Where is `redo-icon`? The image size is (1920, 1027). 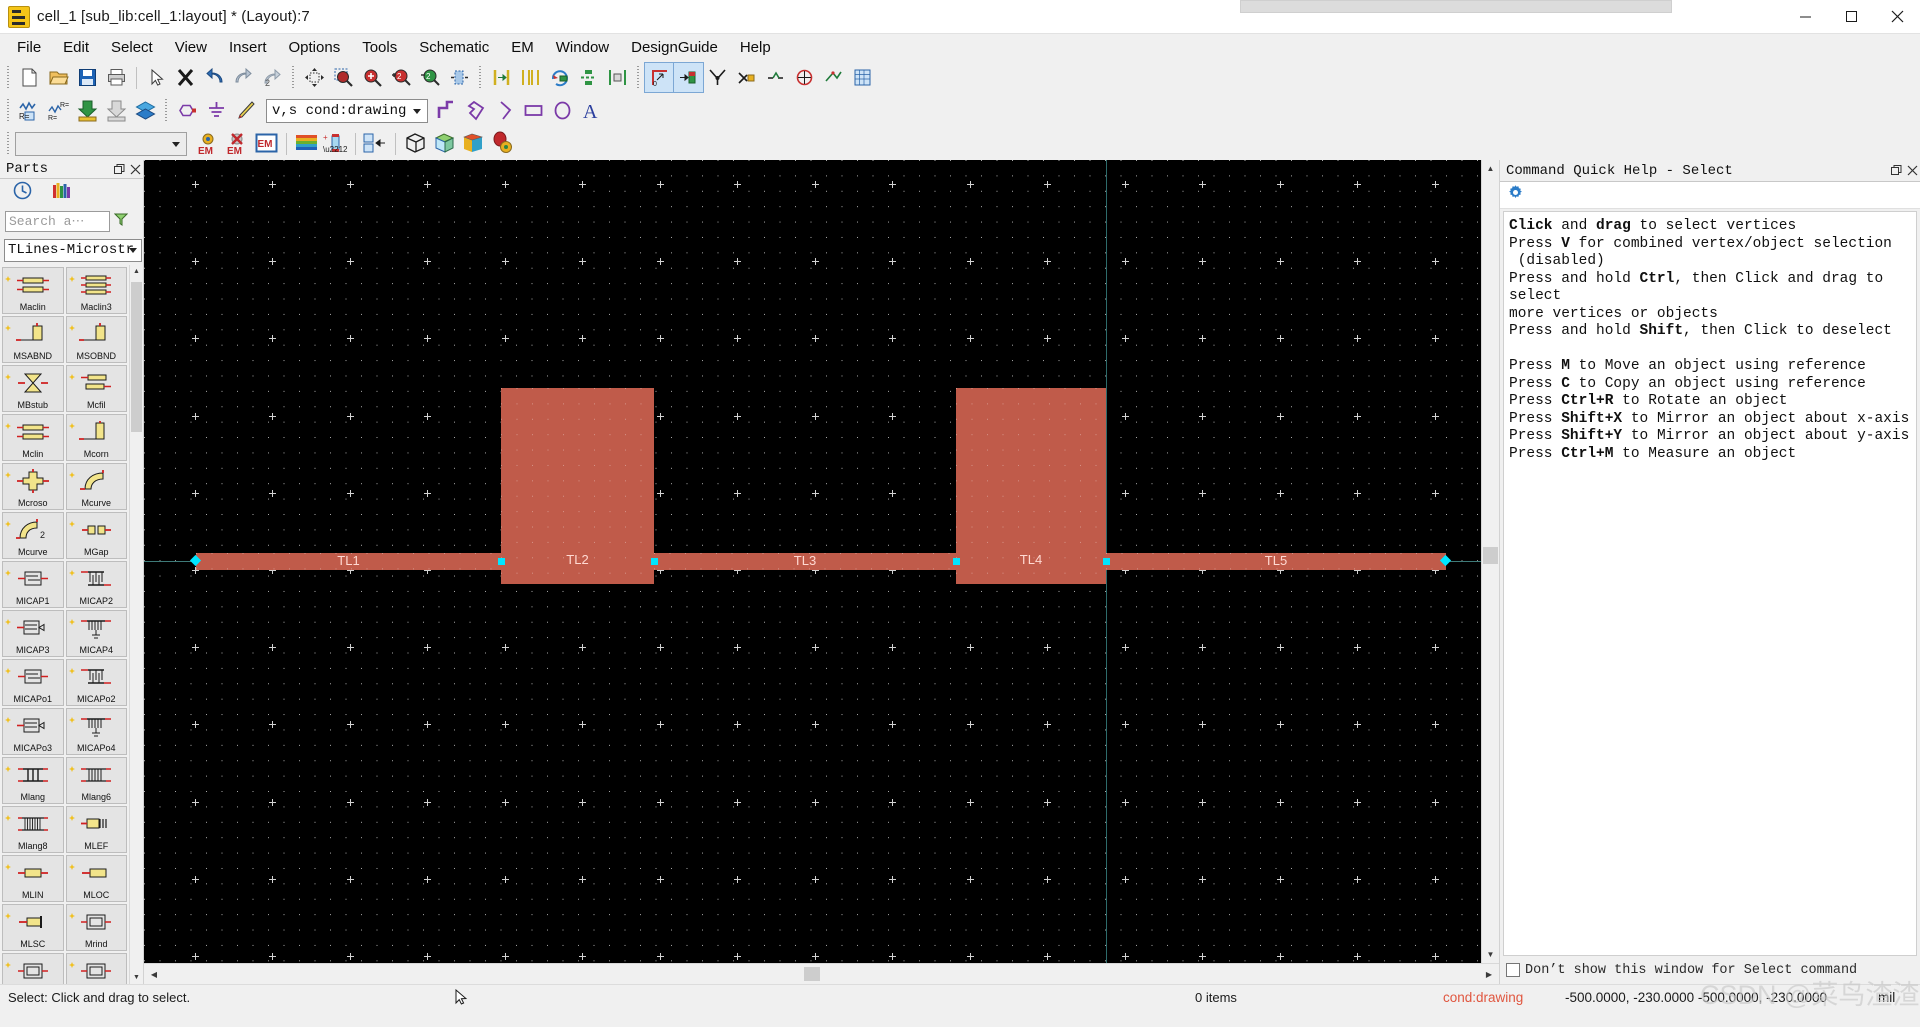
redo-icon is located at coordinates (243, 77).